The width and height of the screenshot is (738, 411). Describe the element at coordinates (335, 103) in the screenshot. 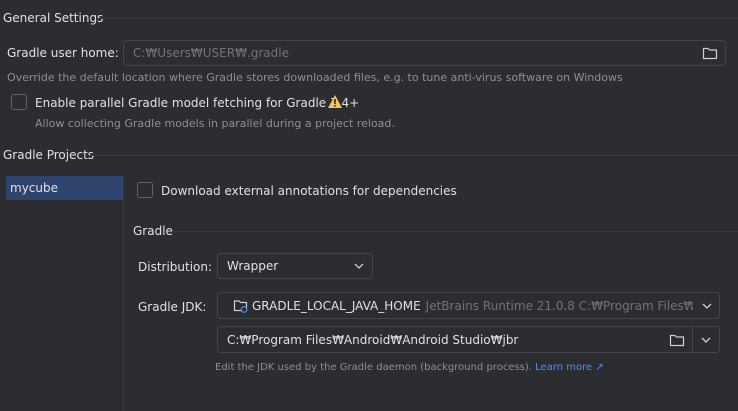

I see `warning-icon` at that location.